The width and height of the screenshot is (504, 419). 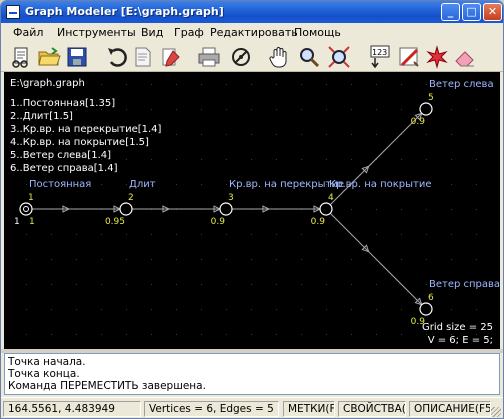 What do you see at coordinates (21, 57) in the screenshot?
I see `cut-icon` at bounding box center [21, 57].